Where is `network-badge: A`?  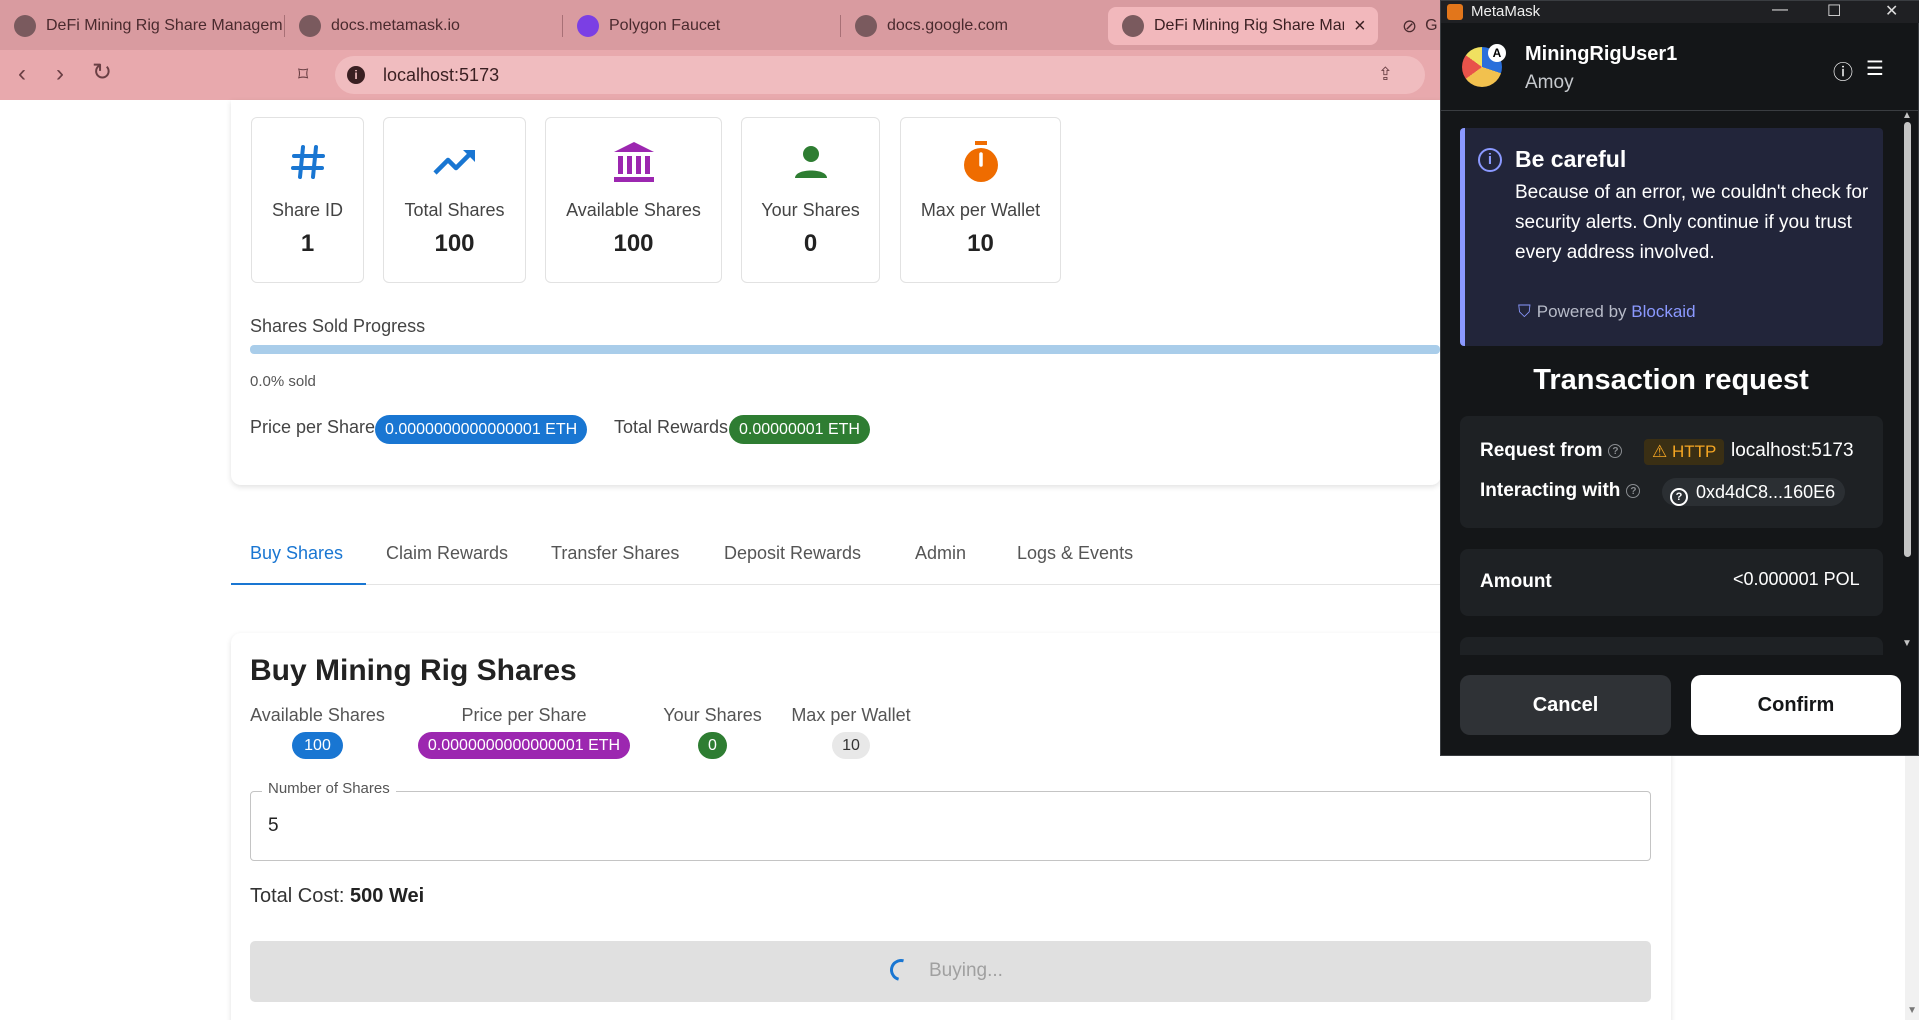
network-badge: A is located at coordinates (1497, 53).